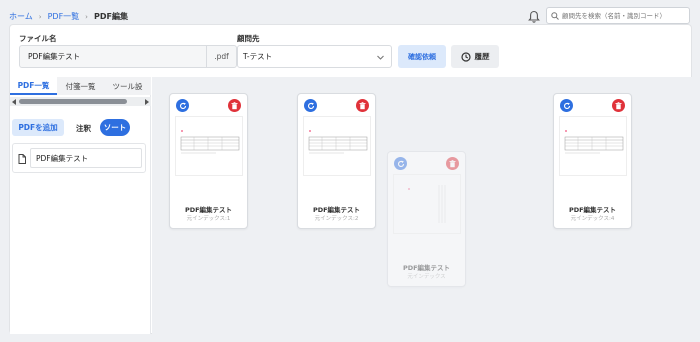 Image resolution: width=700 pixels, height=342 pixels. I want to click on search-icon, so click(555, 15).